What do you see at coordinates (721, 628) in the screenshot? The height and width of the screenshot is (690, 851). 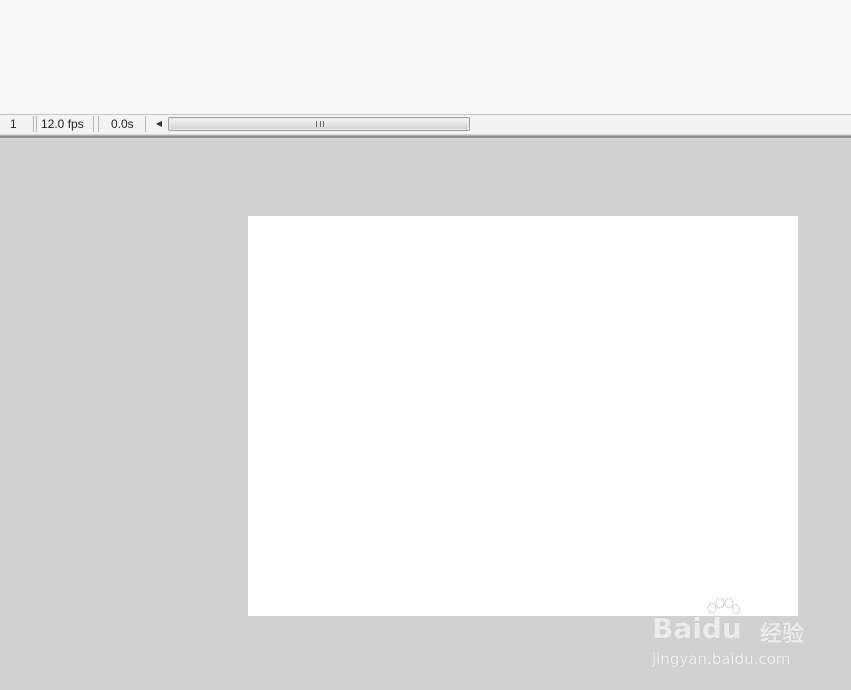 I see `watermark-logo-suffix: du` at bounding box center [721, 628].